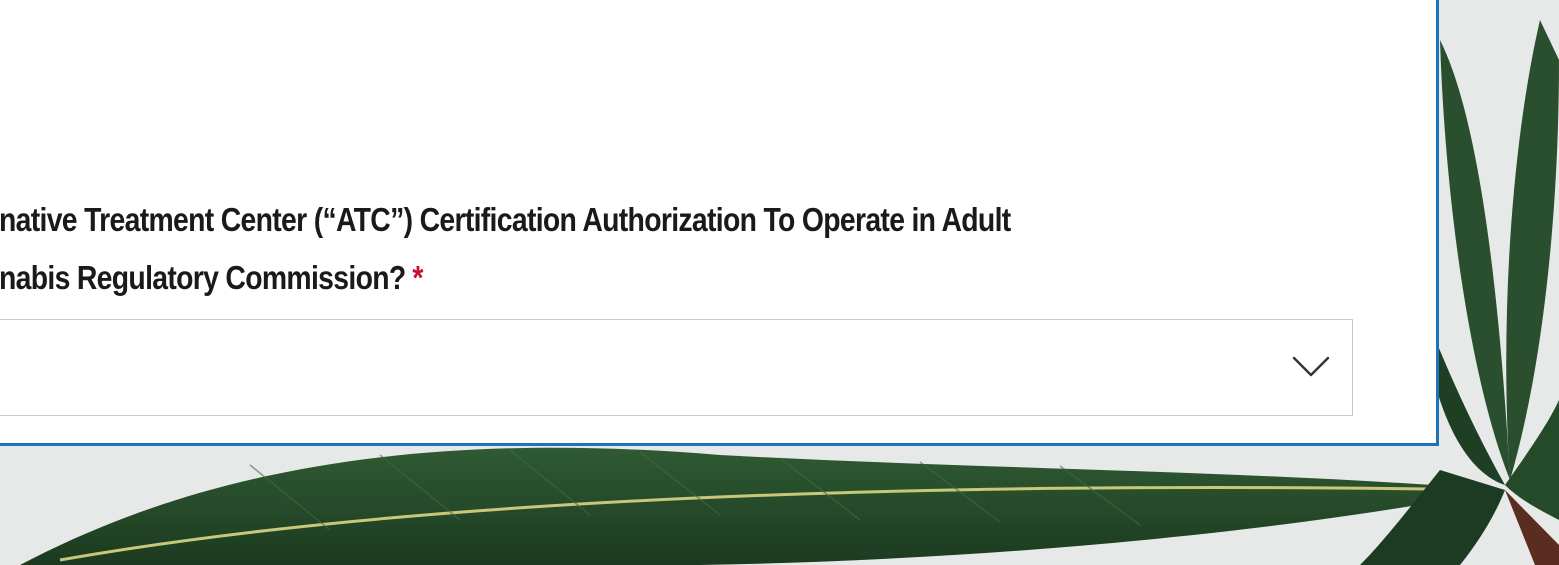 The width and height of the screenshot is (1559, 565). Describe the element at coordinates (203, 277) in the screenshot. I see `question-text-line-2-text: nabis Regulatory Commission?` at that location.